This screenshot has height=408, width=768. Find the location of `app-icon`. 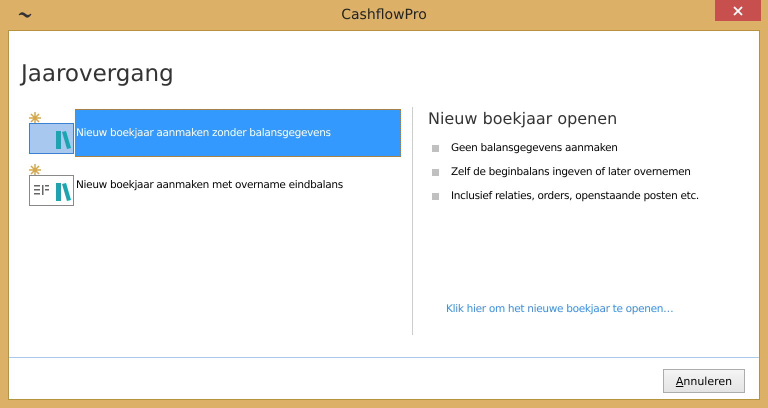

app-icon is located at coordinates (25, 15).